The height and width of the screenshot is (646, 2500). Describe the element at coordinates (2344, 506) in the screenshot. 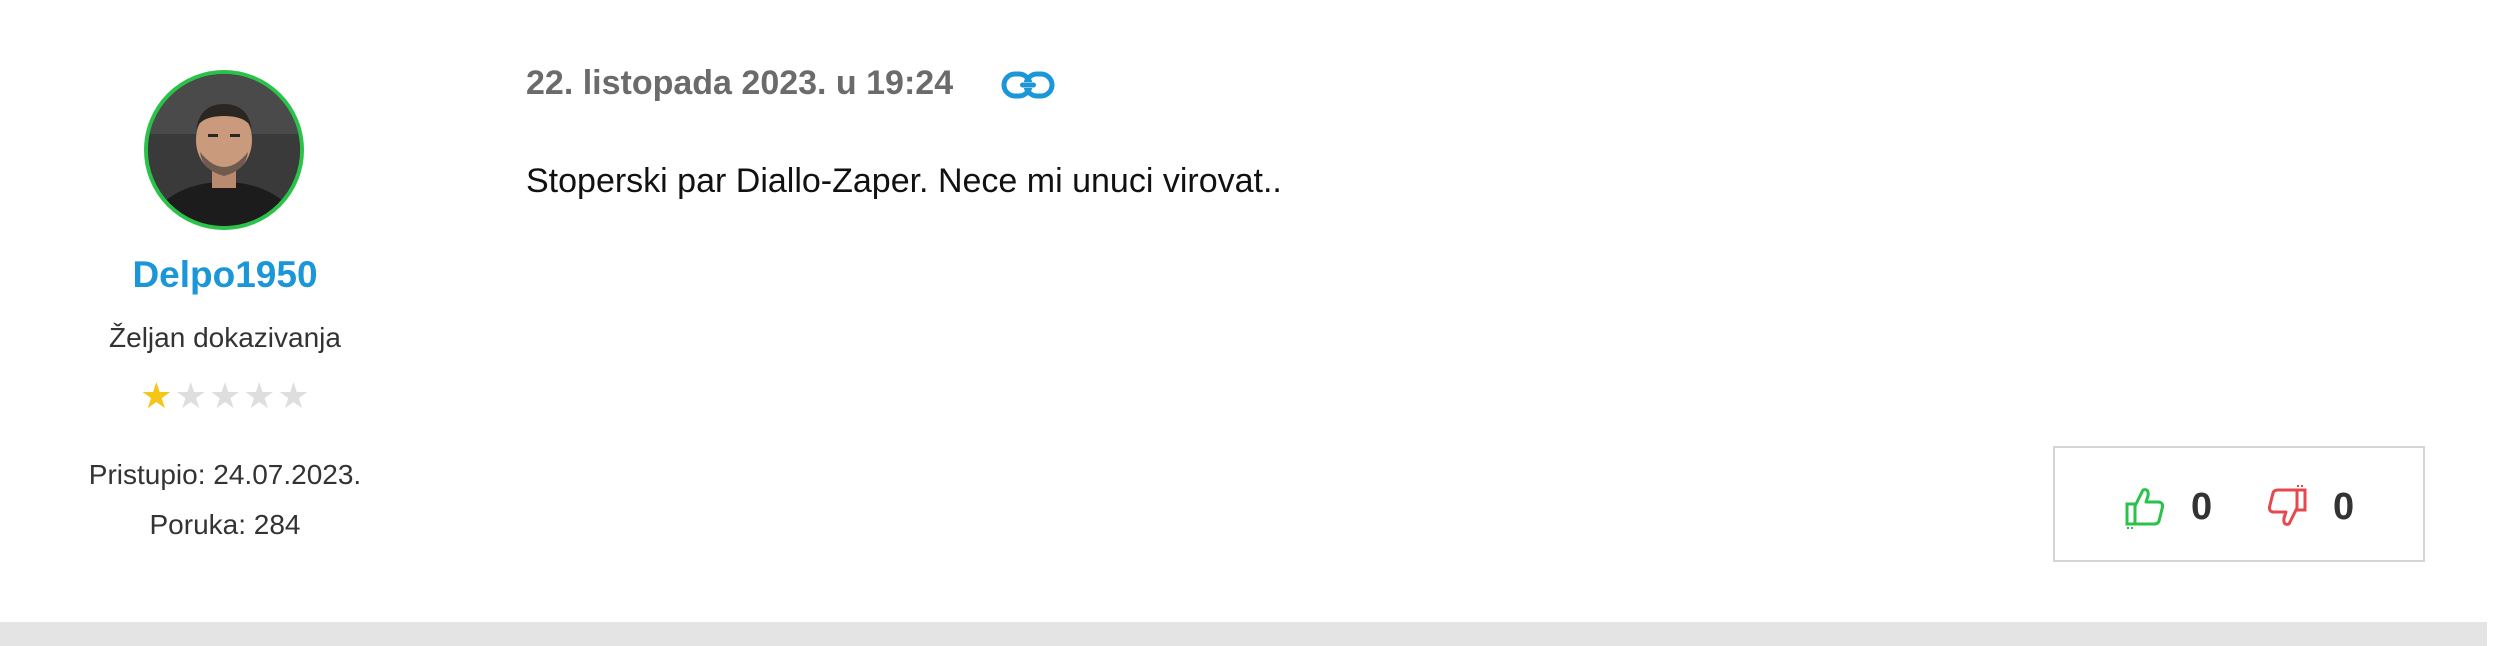

I see `downvote-count: 0` at that location.